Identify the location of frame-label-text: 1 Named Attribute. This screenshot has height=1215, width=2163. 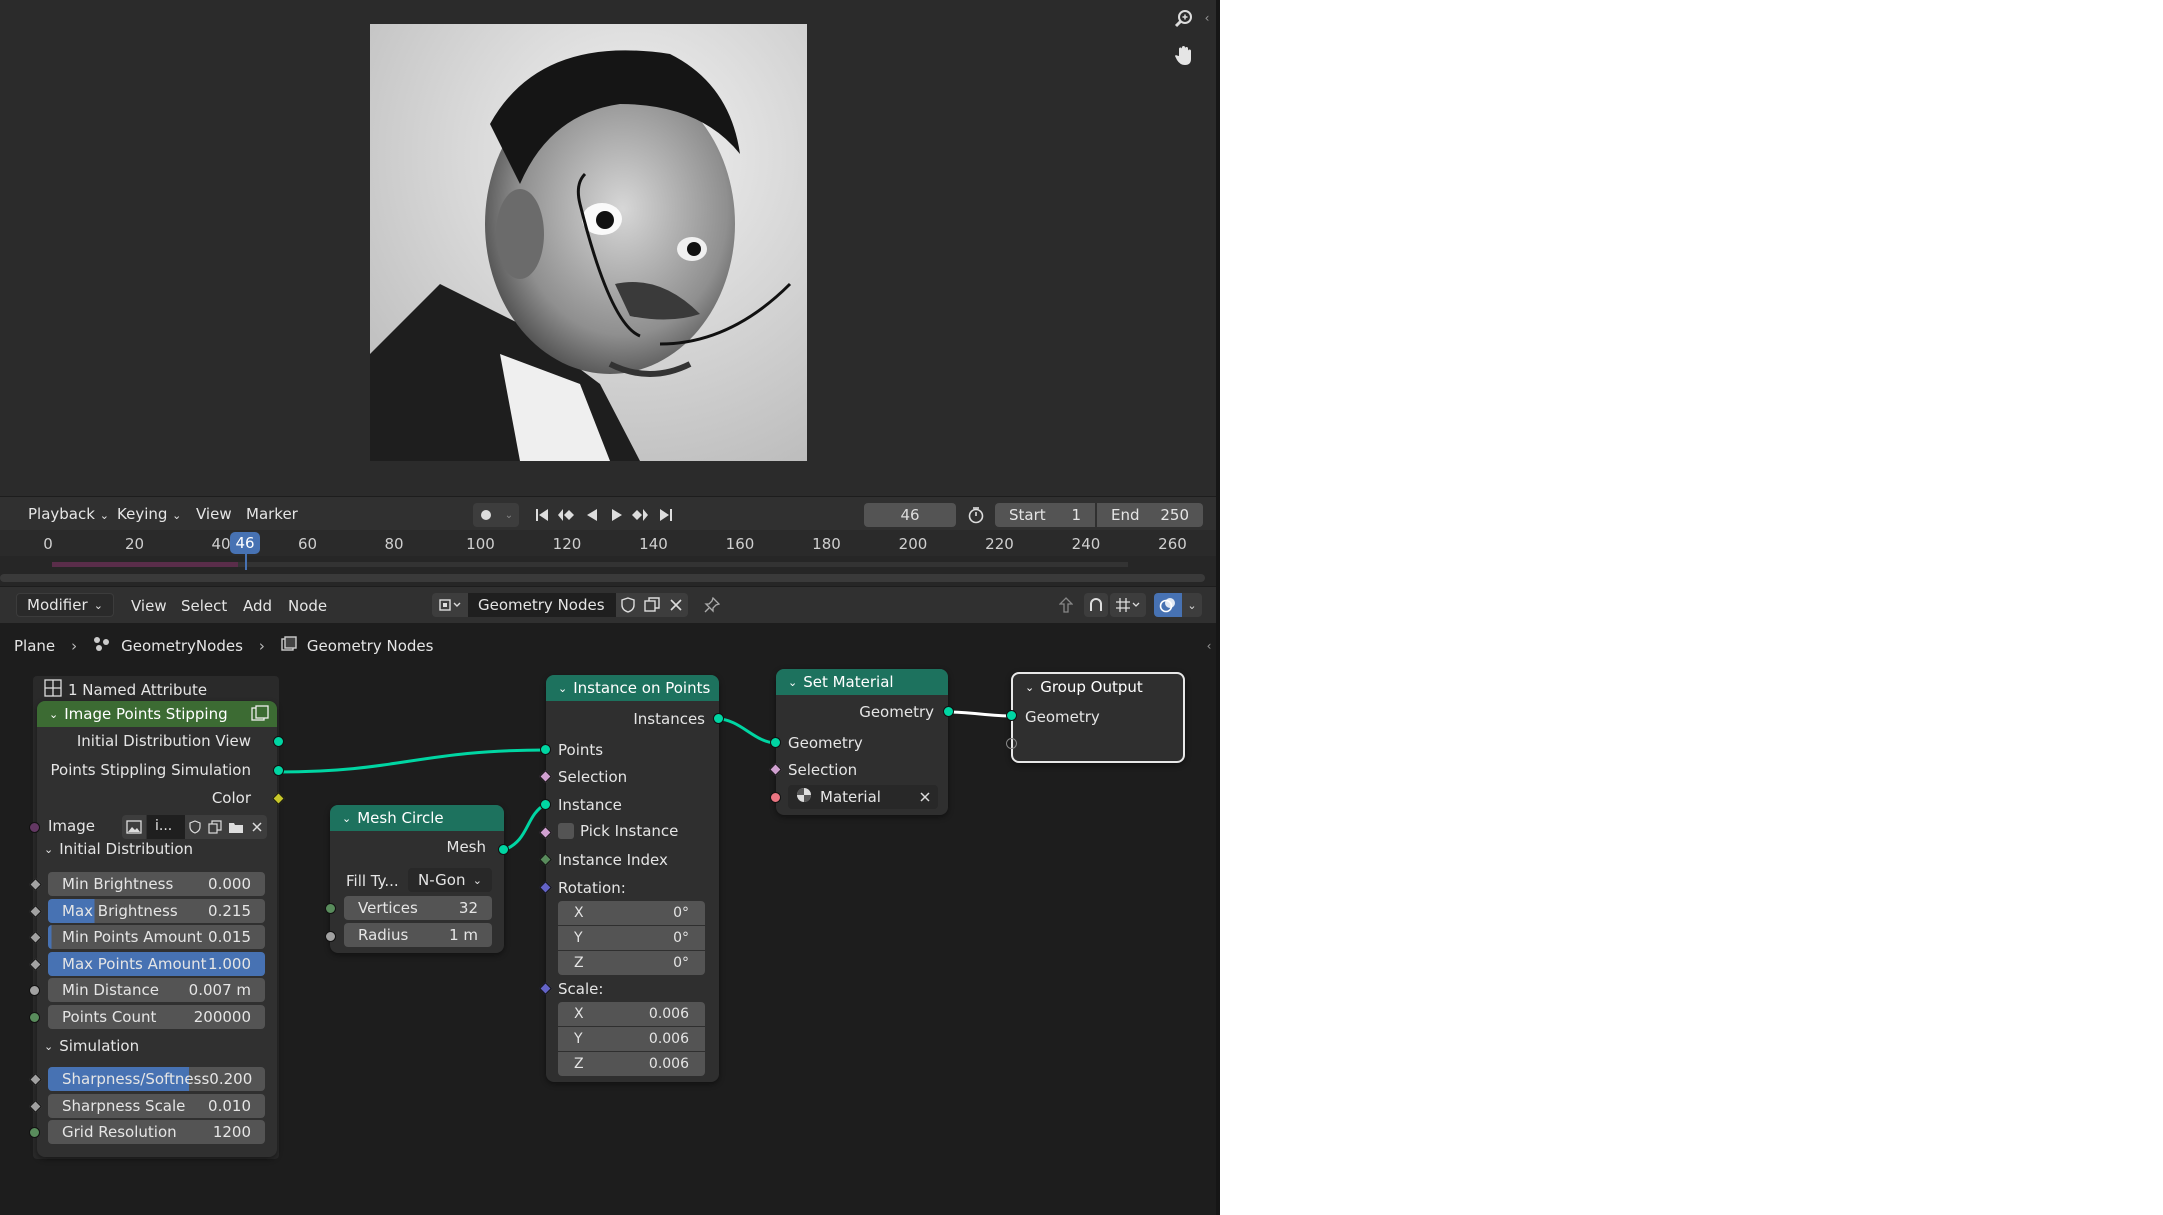
(138, 690).